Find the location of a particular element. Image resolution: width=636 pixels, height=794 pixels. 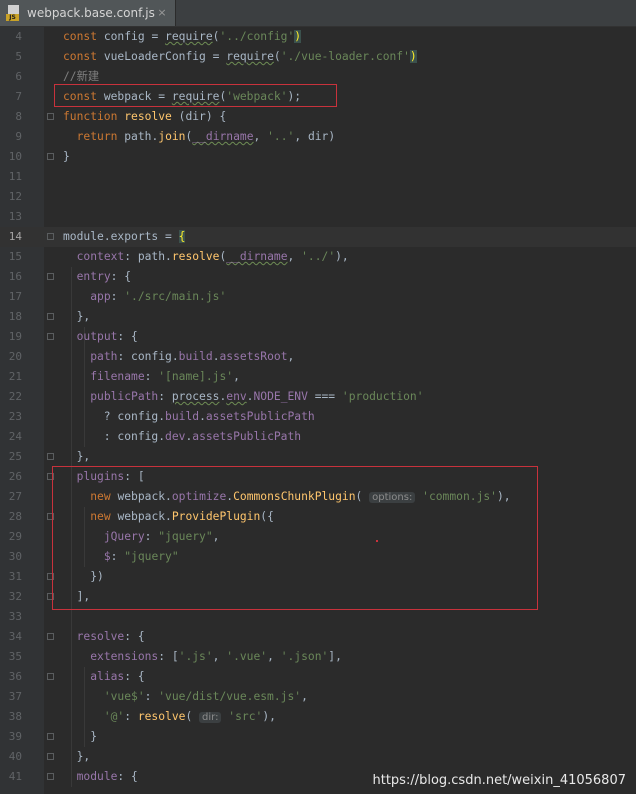

line-number: 22 is located at coordinates (15, 396).